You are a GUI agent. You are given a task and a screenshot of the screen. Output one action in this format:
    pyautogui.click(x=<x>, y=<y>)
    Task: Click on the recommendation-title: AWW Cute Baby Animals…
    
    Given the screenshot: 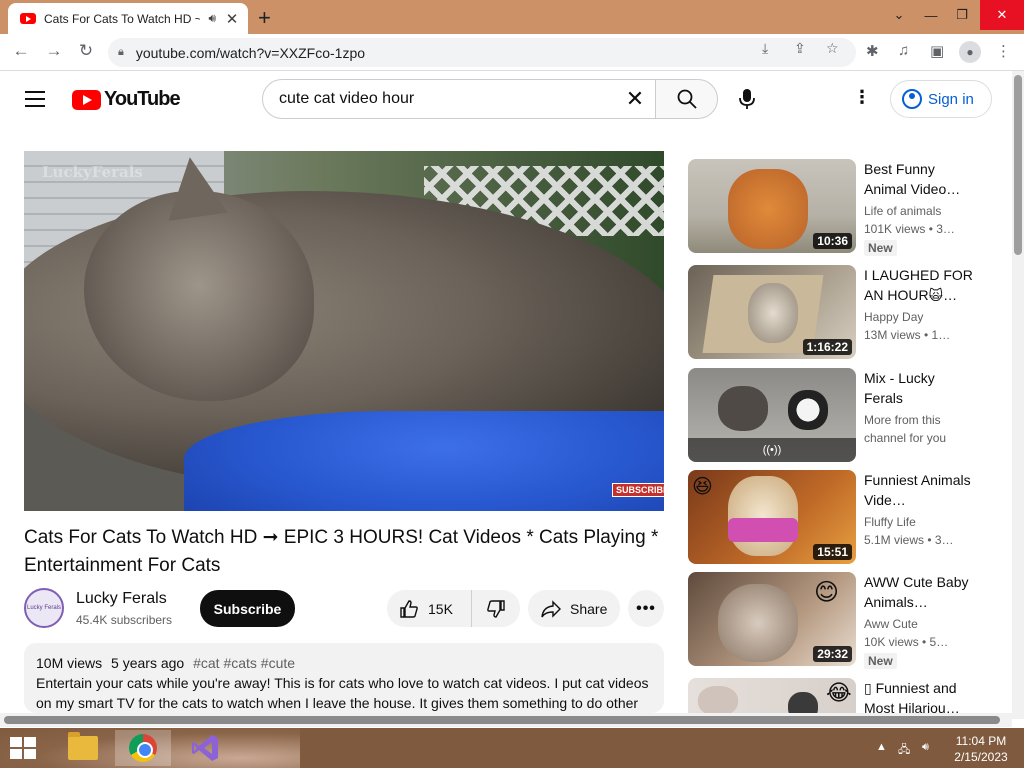 What is the action you would take?
    pyautogui.click(x=920, y=592)
    